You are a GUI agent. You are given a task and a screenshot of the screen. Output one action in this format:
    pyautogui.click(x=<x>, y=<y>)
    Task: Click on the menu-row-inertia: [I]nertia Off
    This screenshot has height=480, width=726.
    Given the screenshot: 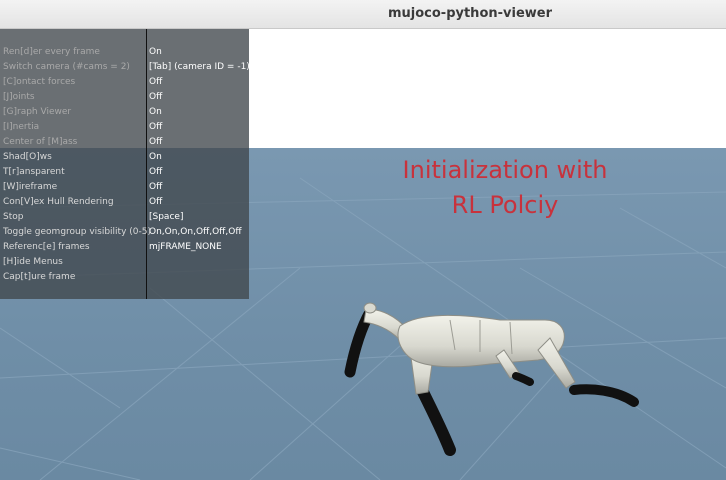 What is the action you would take?
    pyautogui.click(x=124, y=127)
    